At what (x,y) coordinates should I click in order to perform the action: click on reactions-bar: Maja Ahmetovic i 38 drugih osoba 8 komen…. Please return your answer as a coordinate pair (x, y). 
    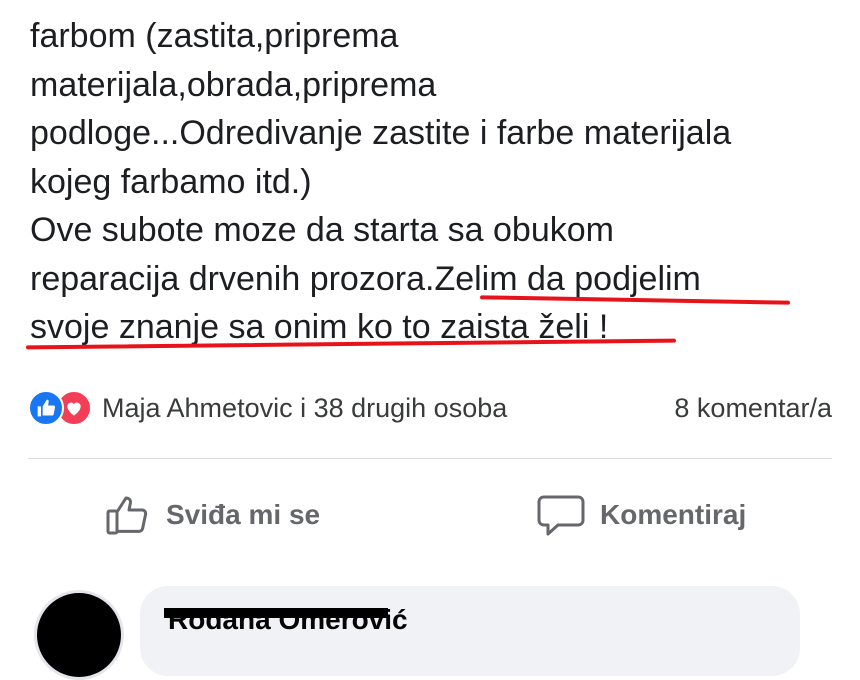
    Looking at the image, I should click on (430, 408).